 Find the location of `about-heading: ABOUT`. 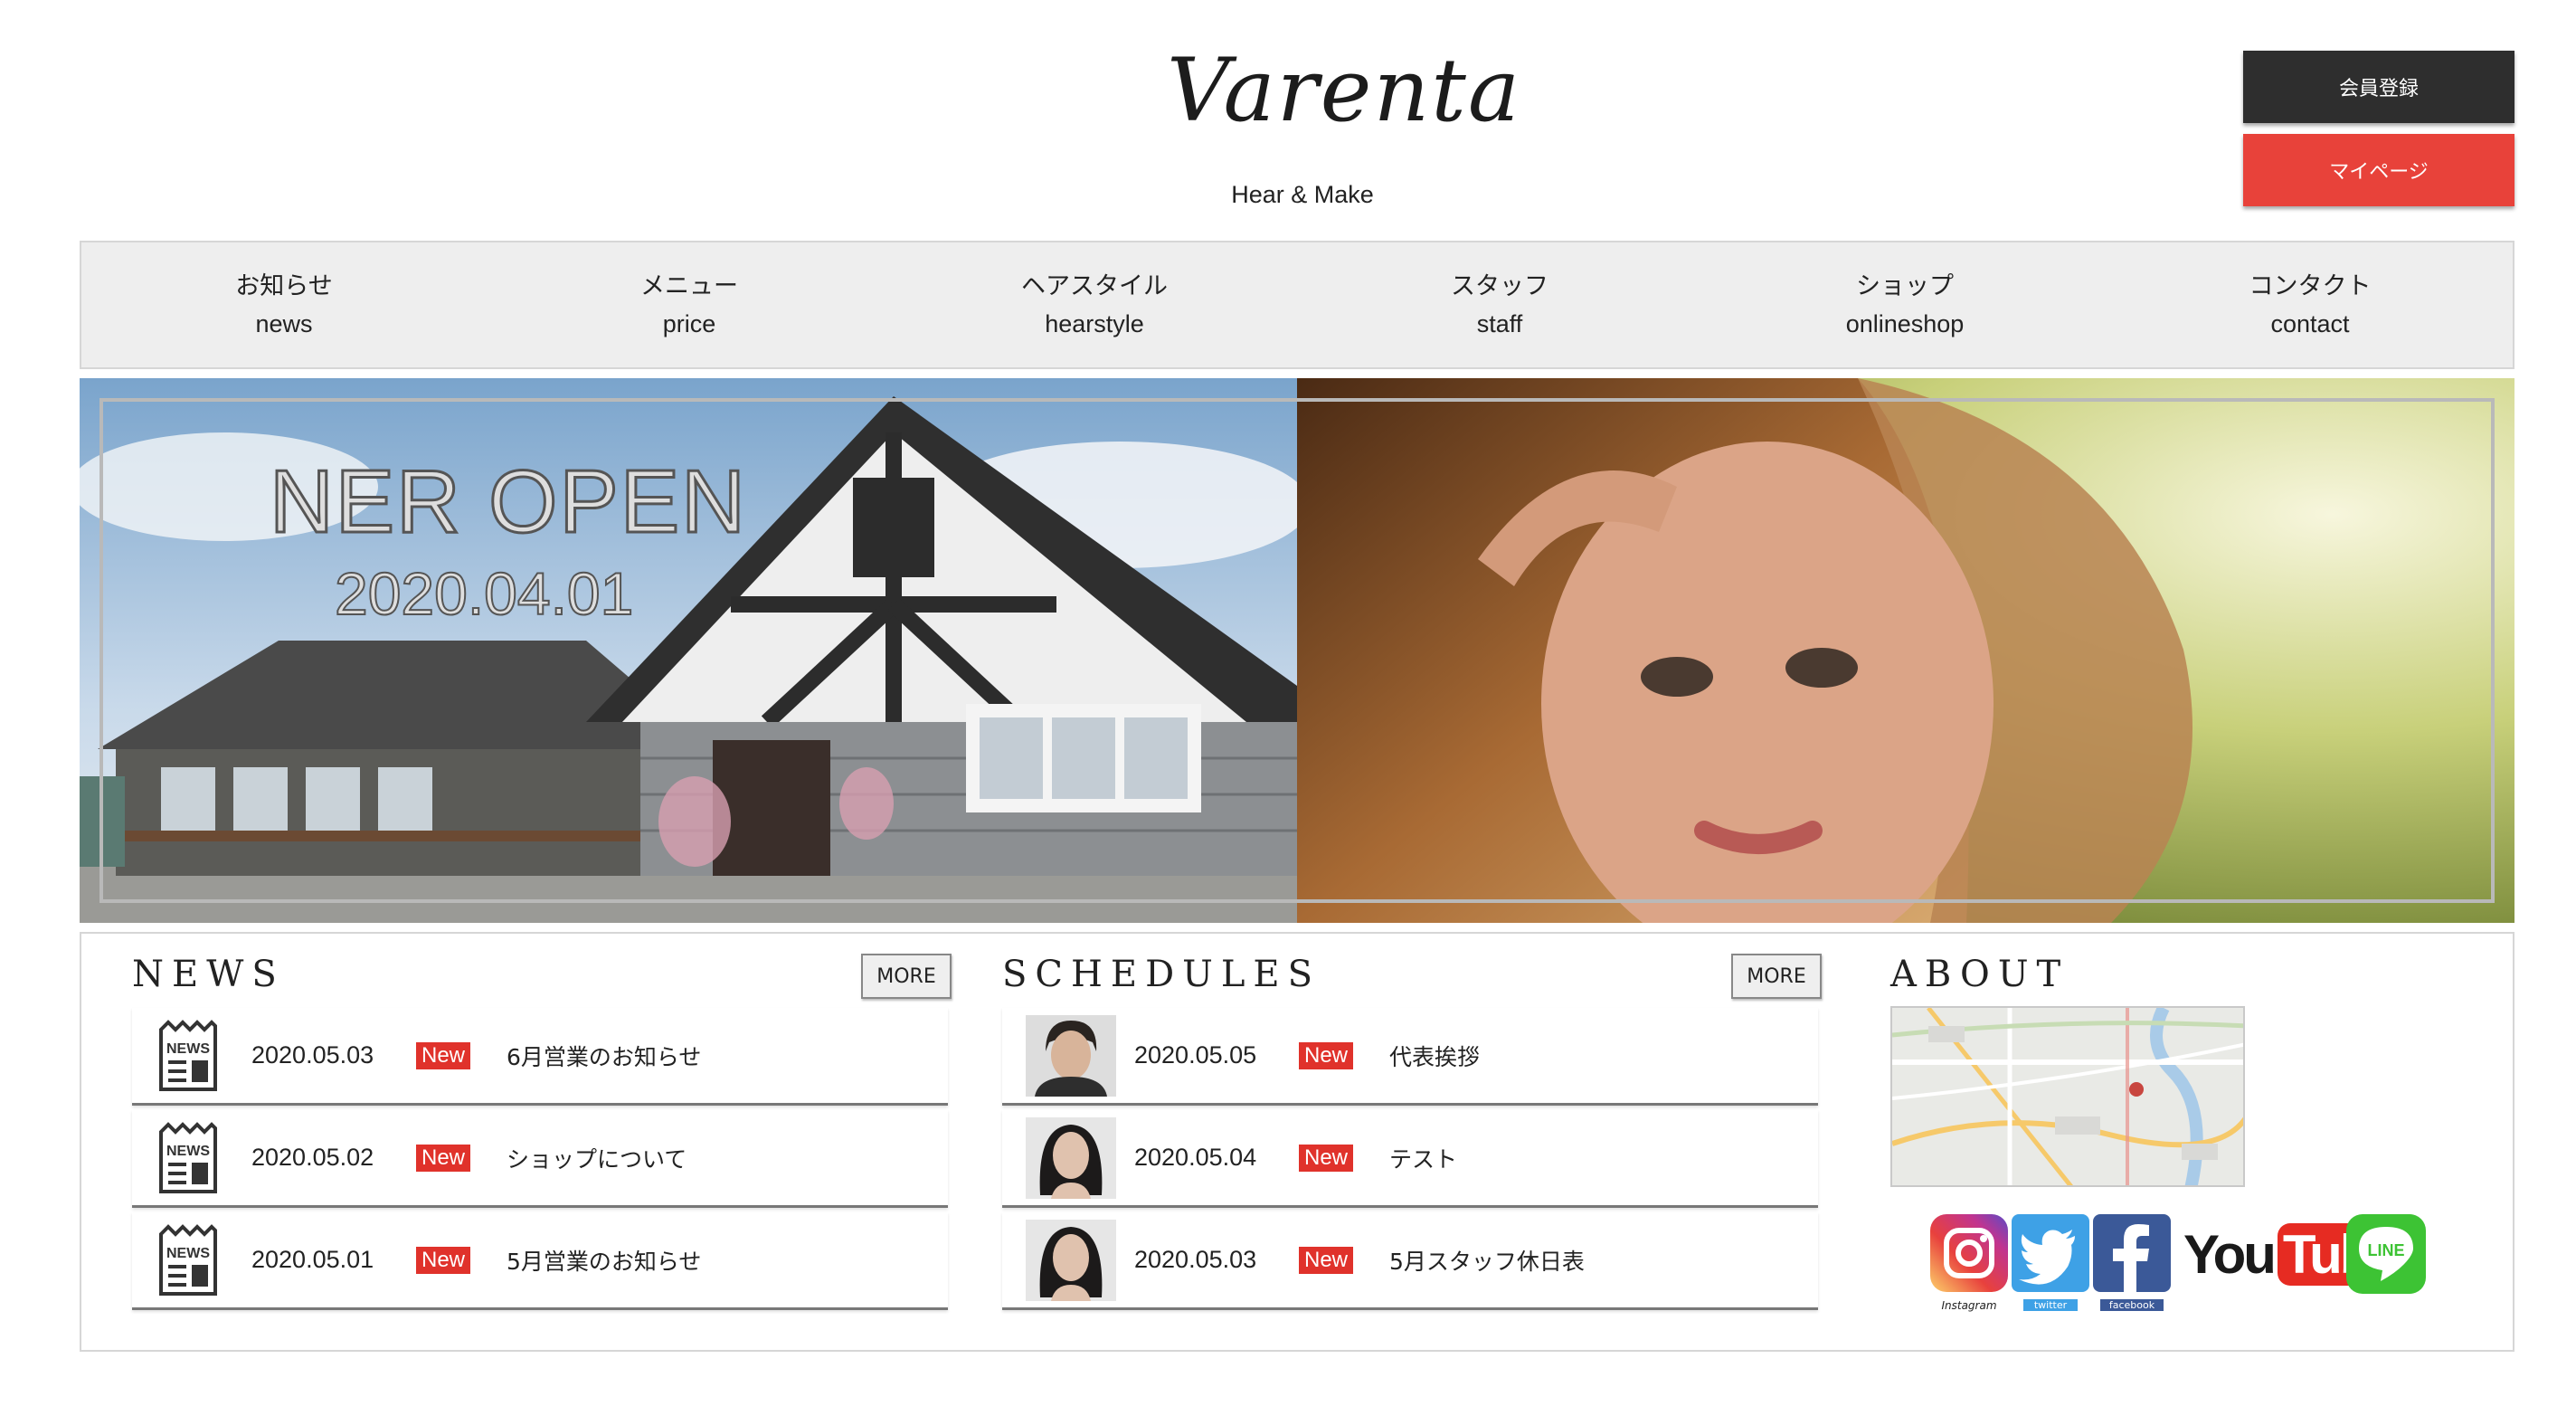

about-heading: ABOUT is located at coordinates (1979, 975).